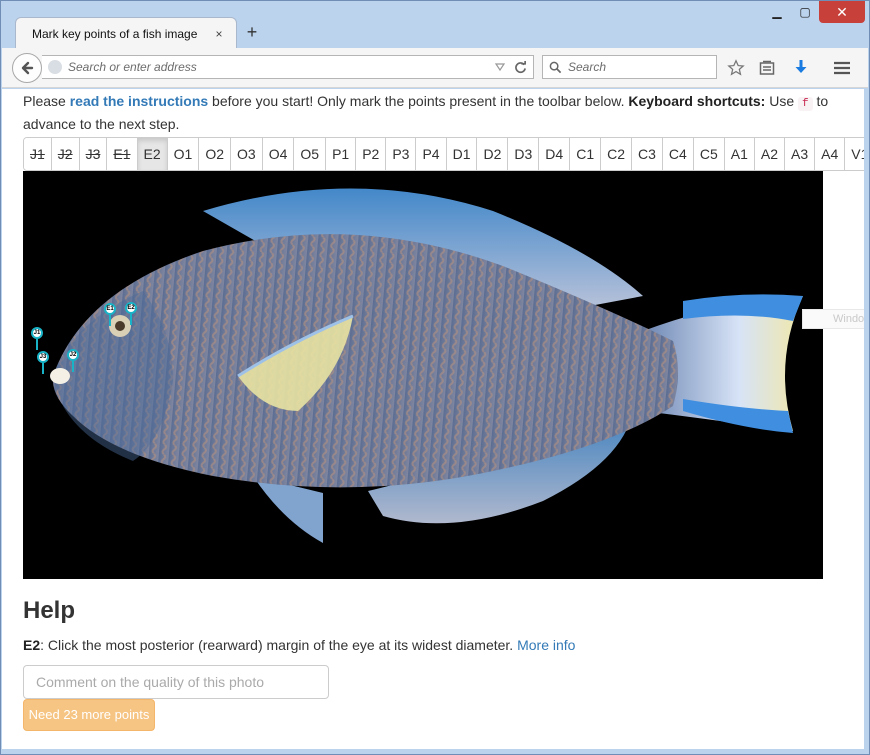  I want to click on marker-e1: E1, so click(110, 314).